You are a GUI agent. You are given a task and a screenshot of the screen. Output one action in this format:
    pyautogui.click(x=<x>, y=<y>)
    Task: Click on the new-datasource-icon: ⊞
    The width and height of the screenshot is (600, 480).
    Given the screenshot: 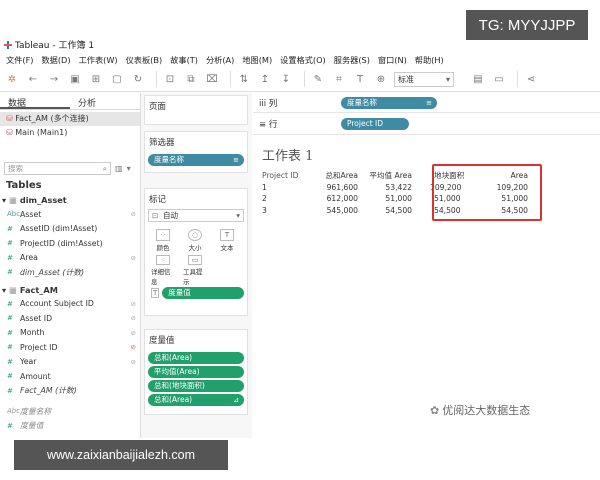 What is the action you would take?
    pyautogui.click(x=96, y=79)
    